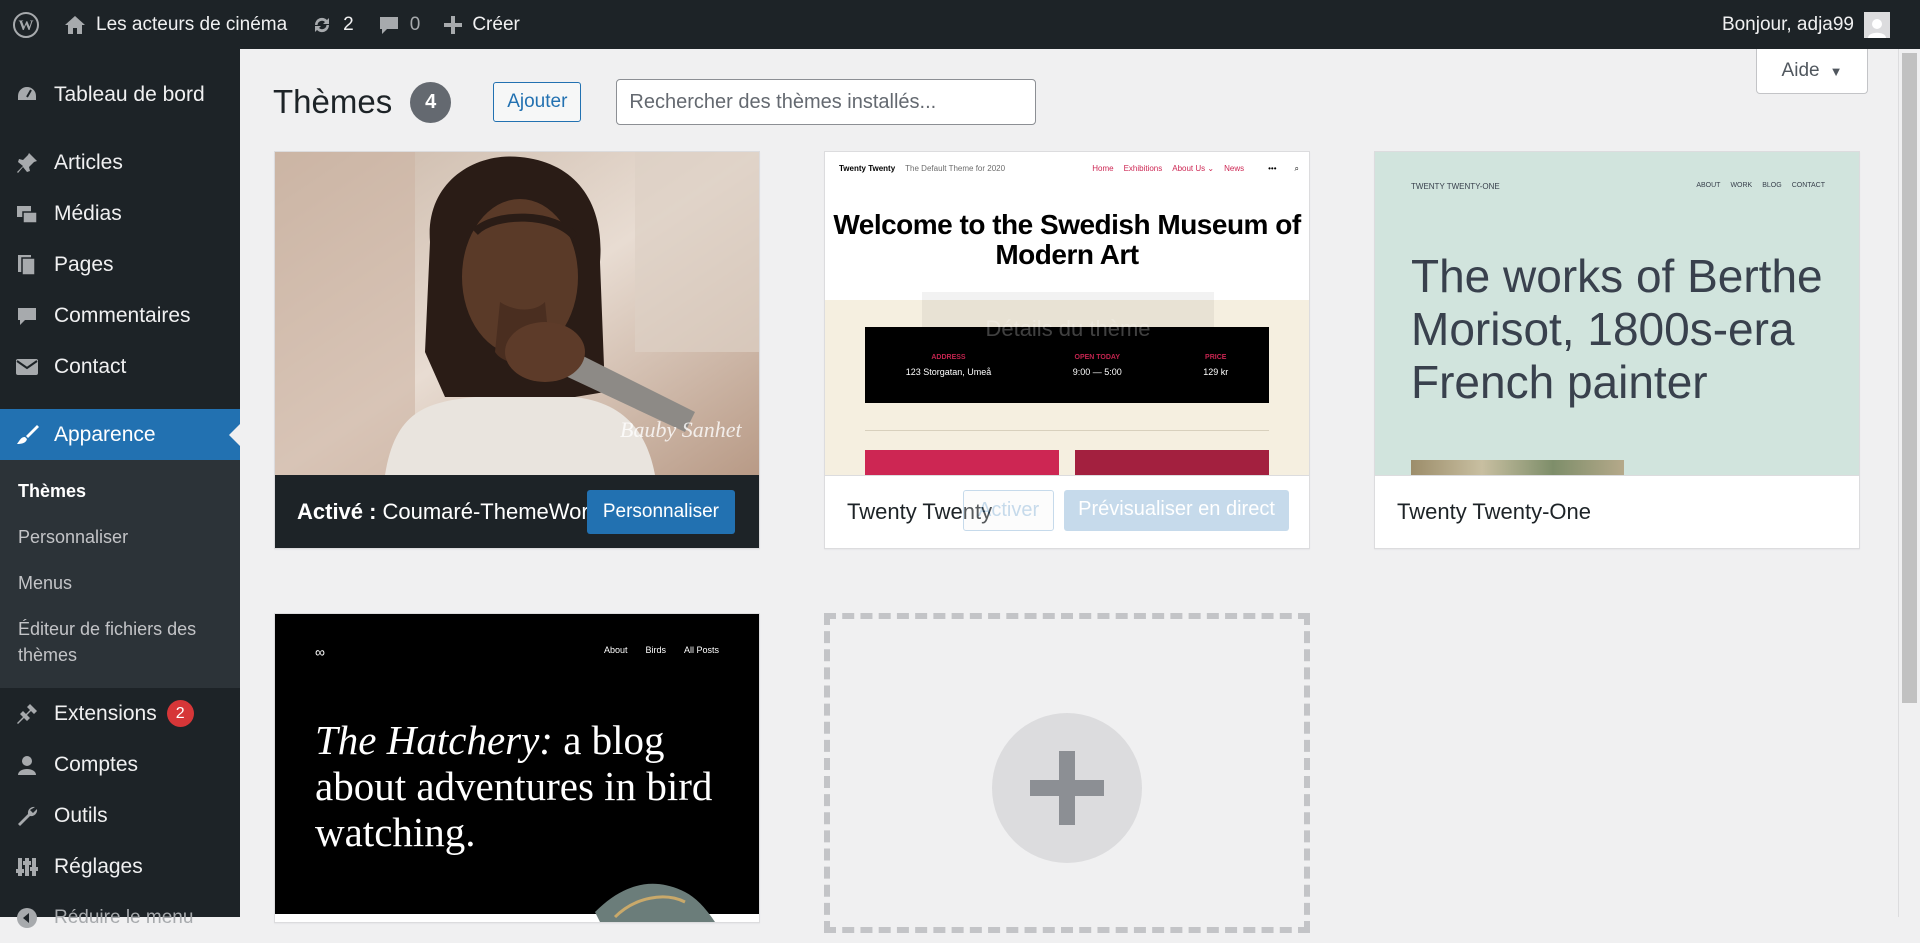 The height and width of the screenshot is (943, 1920). Describe the element at coordinates (27, 367) in the screenshot. I see `mail-icon` at that location.